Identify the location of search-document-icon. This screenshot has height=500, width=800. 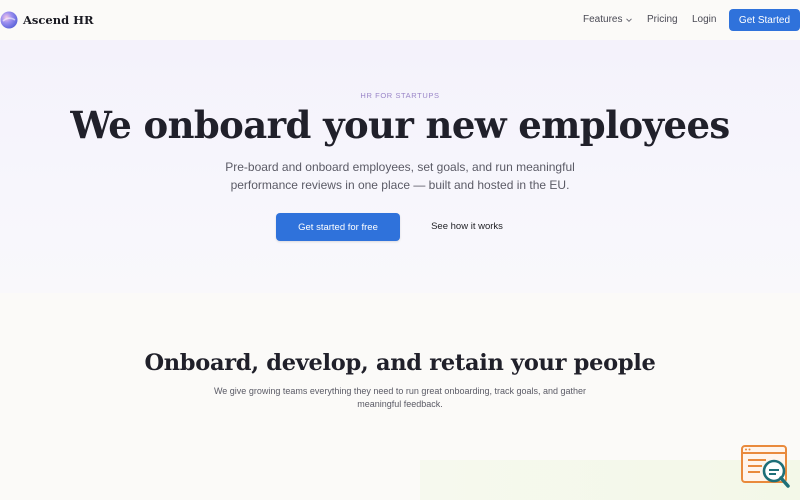
(765, 466).